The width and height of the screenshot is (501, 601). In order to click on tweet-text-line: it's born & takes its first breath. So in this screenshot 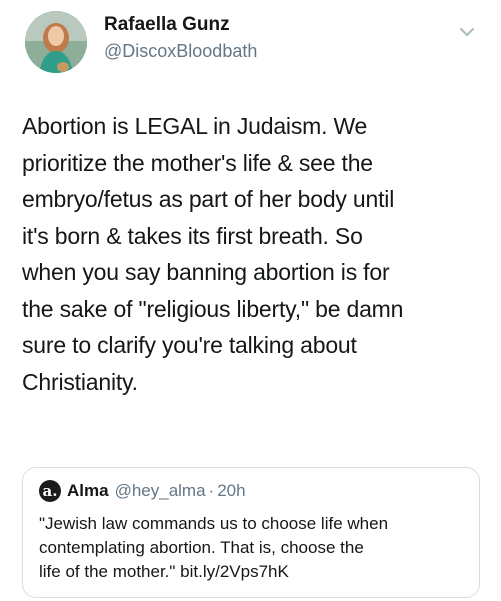, I will do `click(192, 235)`.